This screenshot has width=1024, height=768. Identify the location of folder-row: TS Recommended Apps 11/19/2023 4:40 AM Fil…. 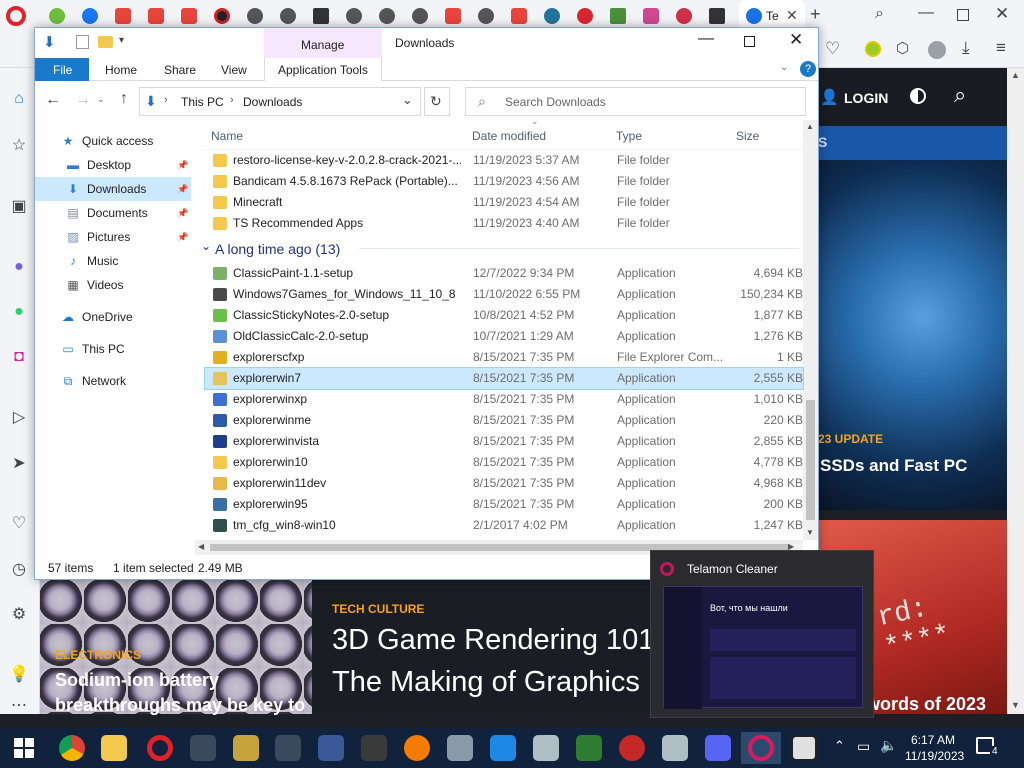
(504, 223).